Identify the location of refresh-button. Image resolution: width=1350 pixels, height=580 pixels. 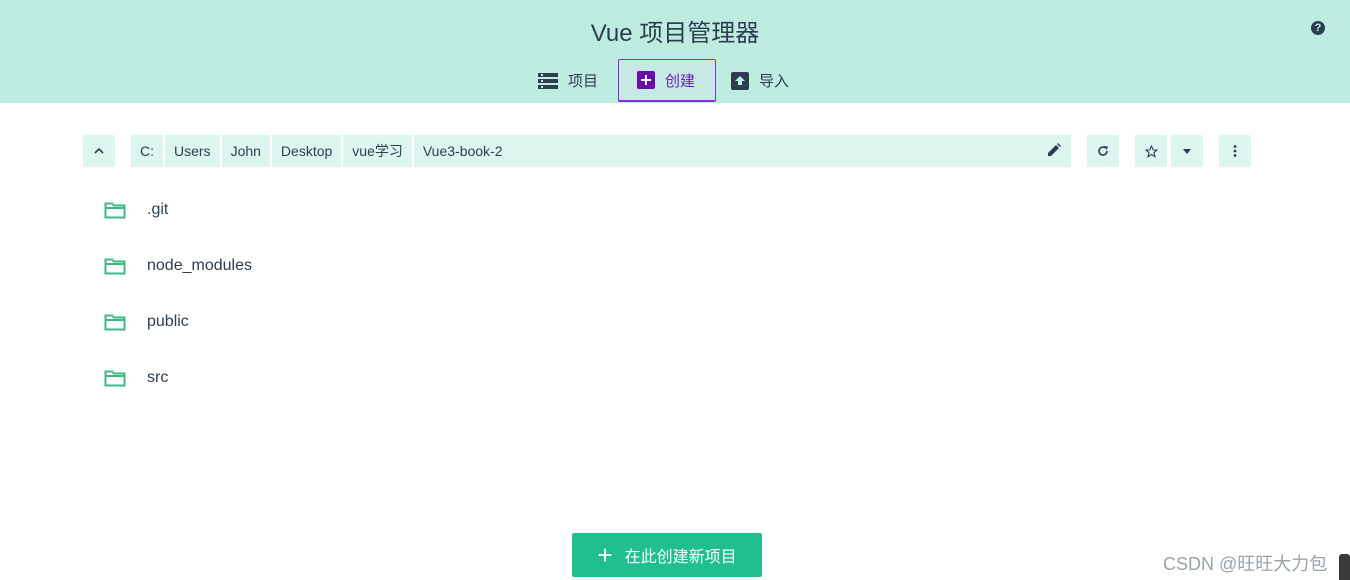
(1103, 151).